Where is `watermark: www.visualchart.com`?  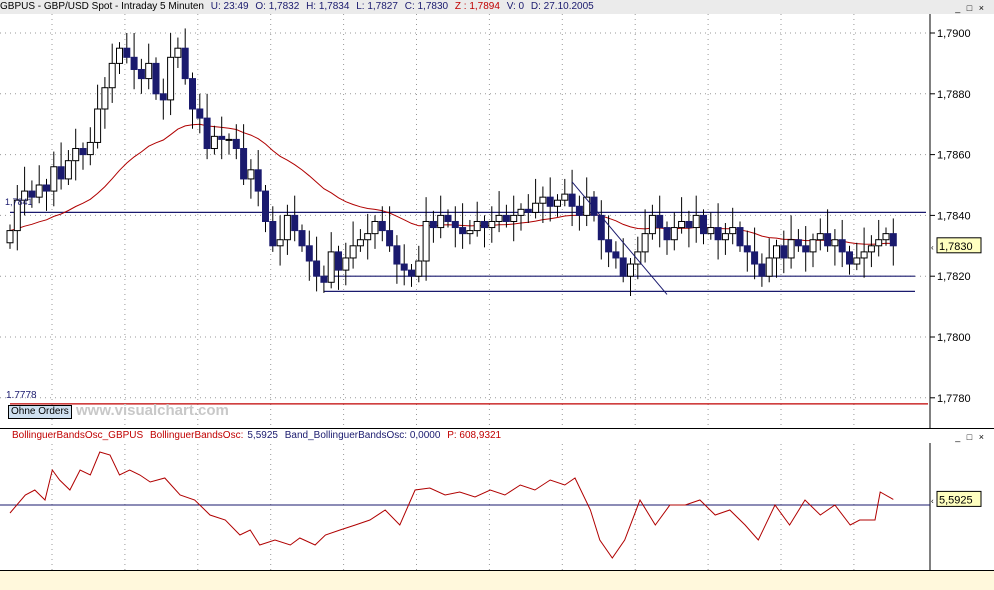 watermark: www.visualchart.com is located at coordinates (152, 410).